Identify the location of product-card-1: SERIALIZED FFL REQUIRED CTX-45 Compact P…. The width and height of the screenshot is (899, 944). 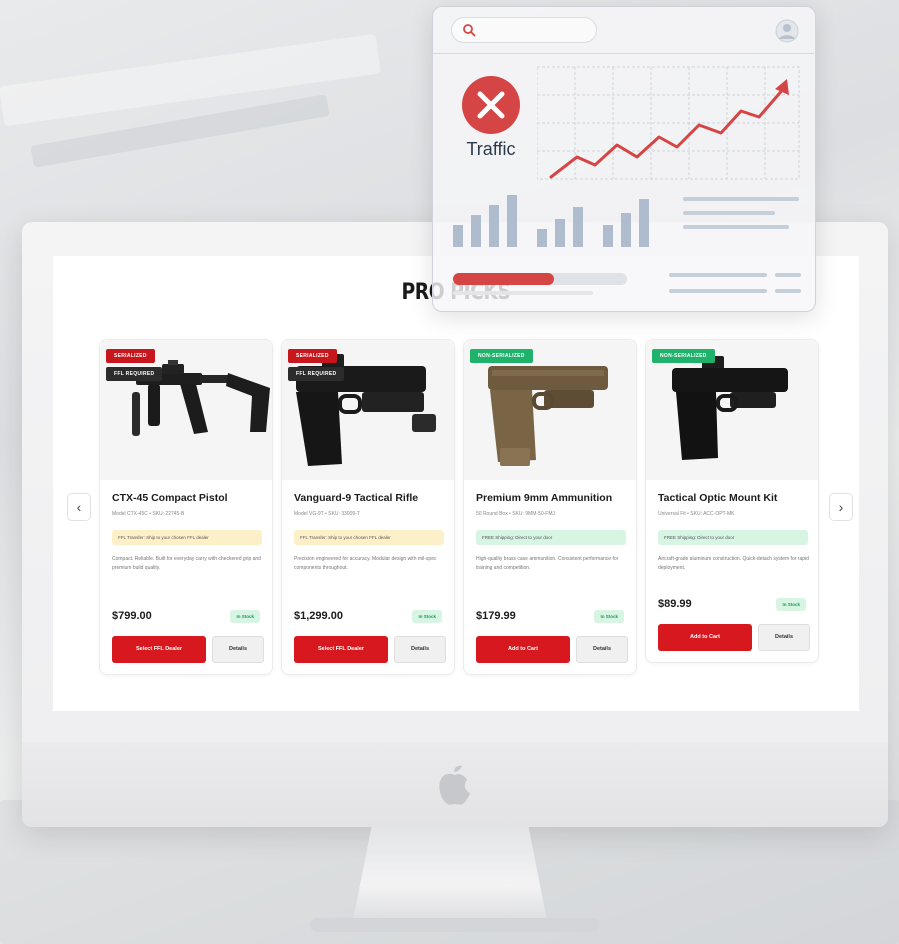
(186, 507).